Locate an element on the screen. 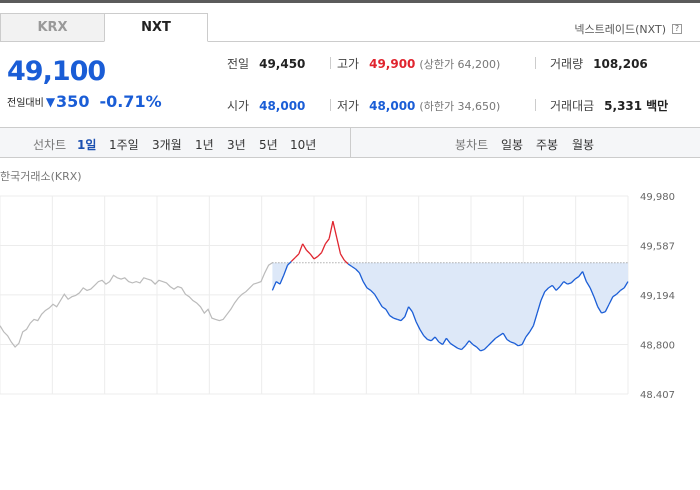 This screenshot has height=490, width=700. stat-label: 거래량 is located at coordinates (567, 64).